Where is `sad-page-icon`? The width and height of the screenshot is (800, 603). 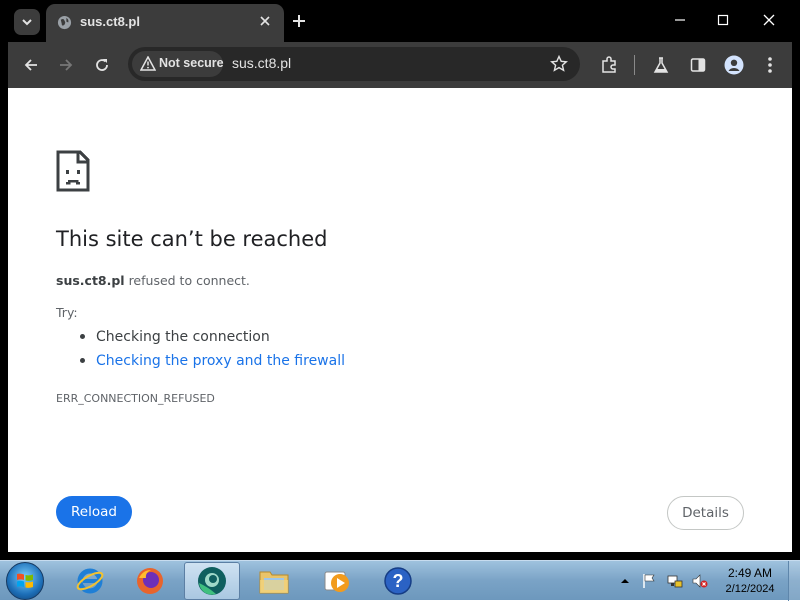
sad-page-icon is located at coordinates (73, 171).